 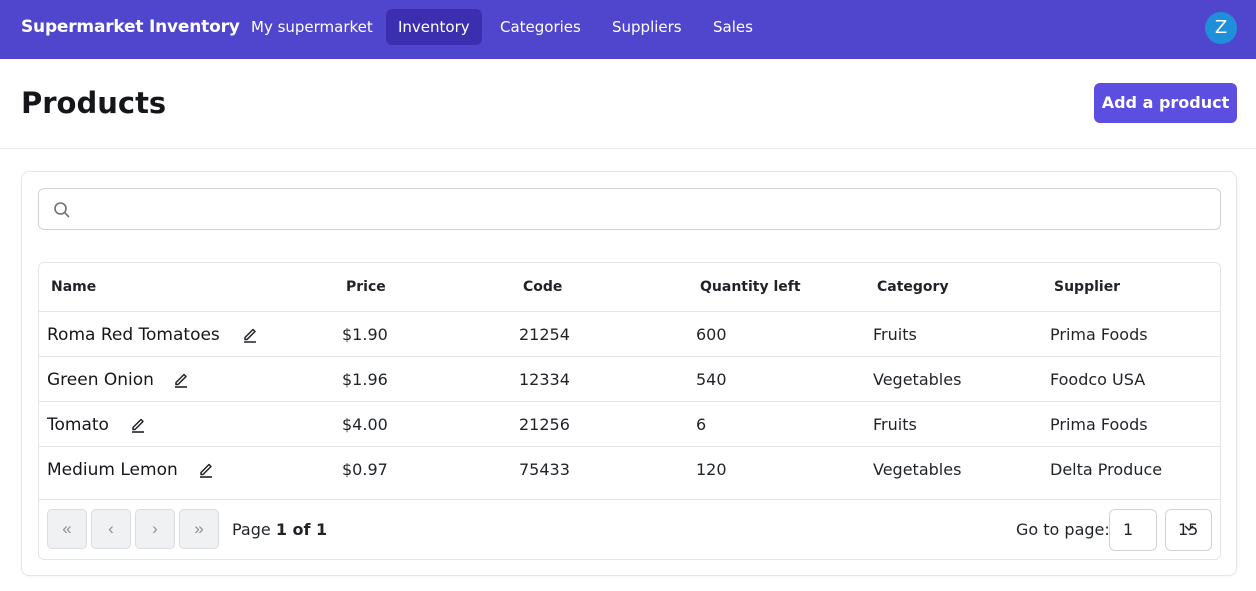 What do you see at coordinates (1221, 28) in the screenshot?
I see `user-avatar: Z` at bounding box center [1221, 28].